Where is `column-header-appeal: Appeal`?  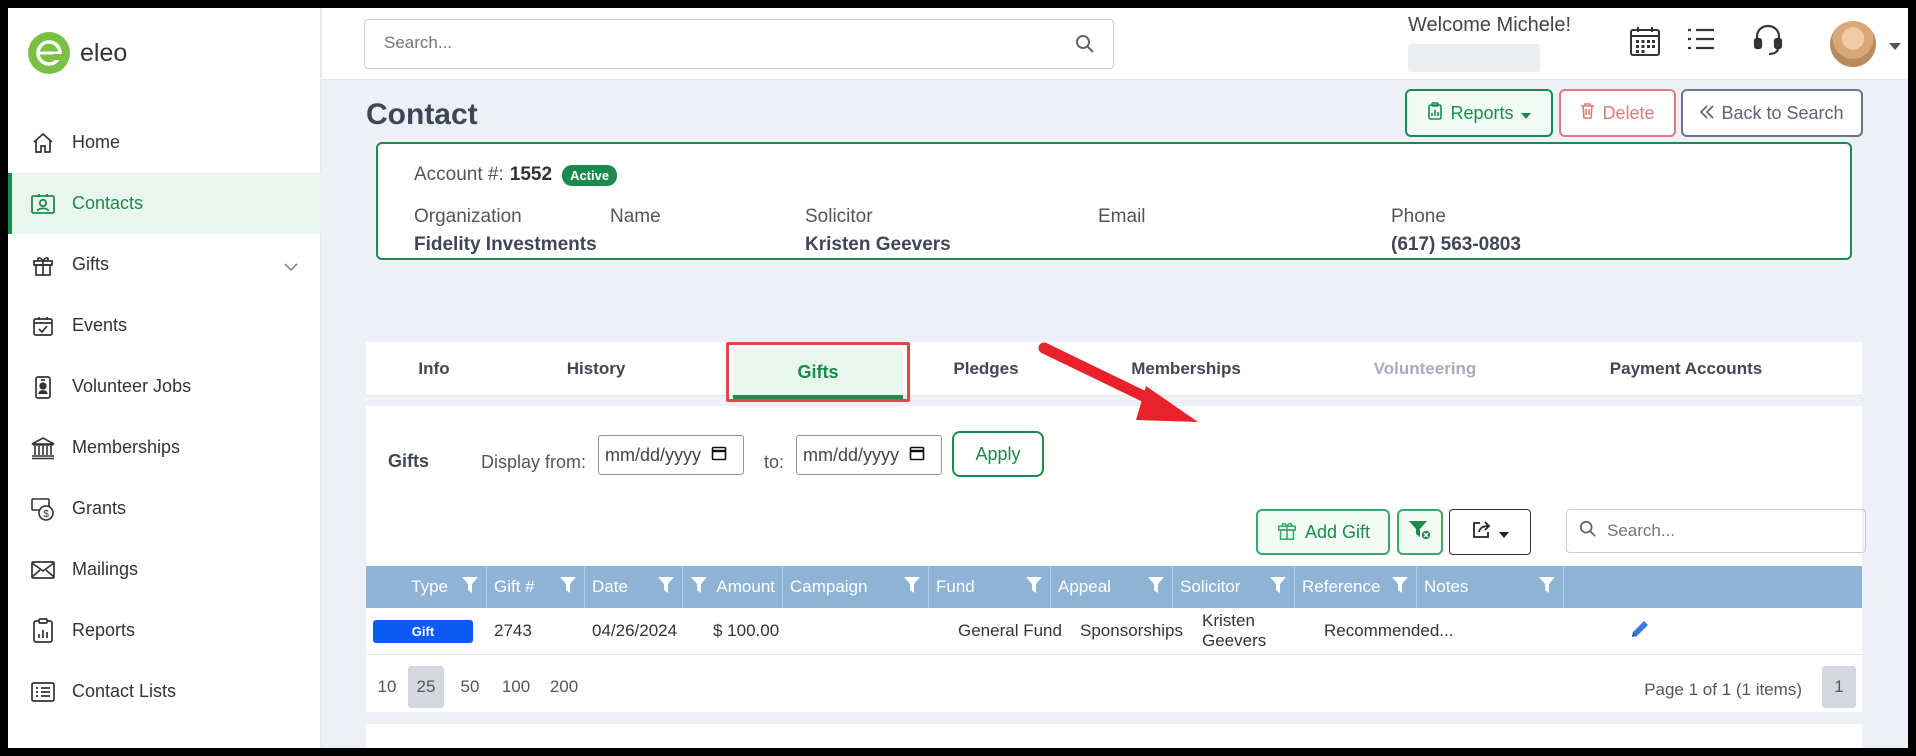 column-header-appeal: Appeal is located at coordinates (1112, 587).